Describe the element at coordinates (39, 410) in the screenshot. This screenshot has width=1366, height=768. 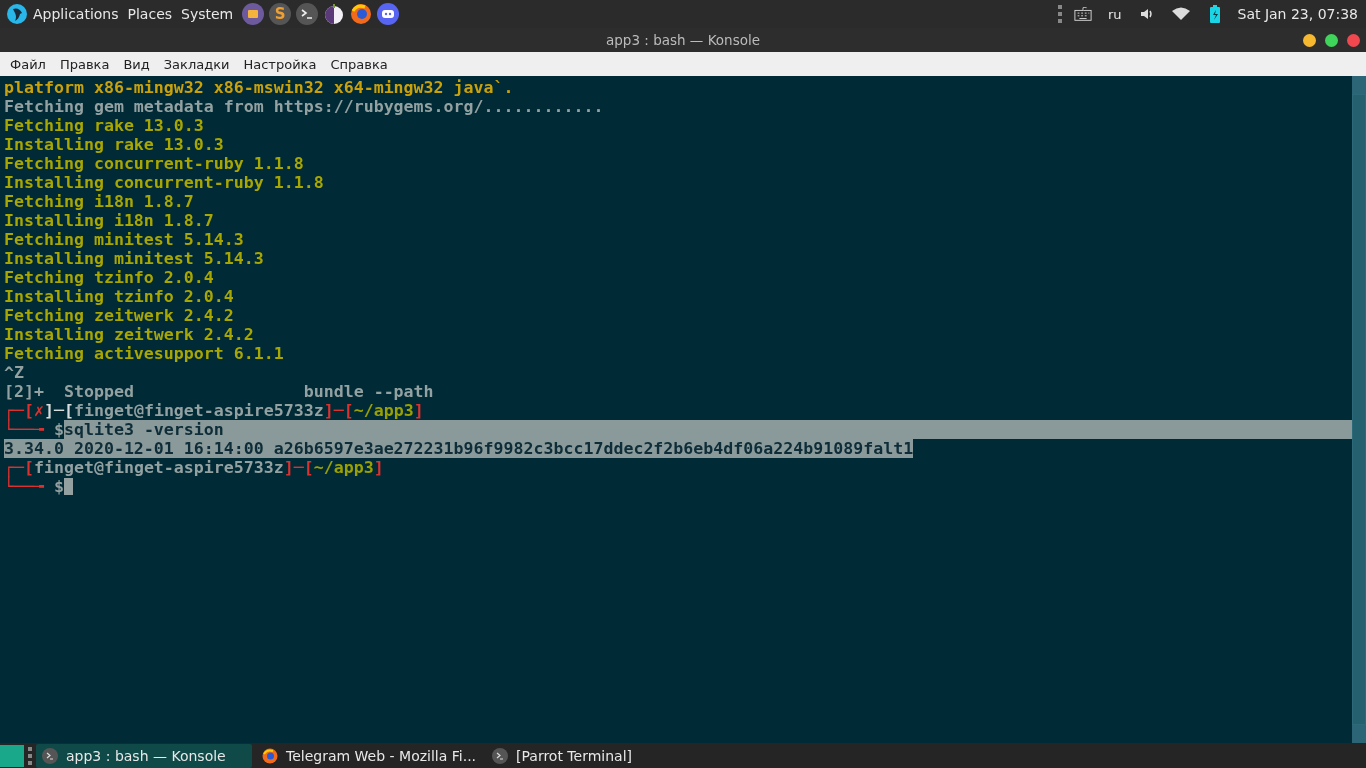
I see `terminal-text: ✗` at that location.